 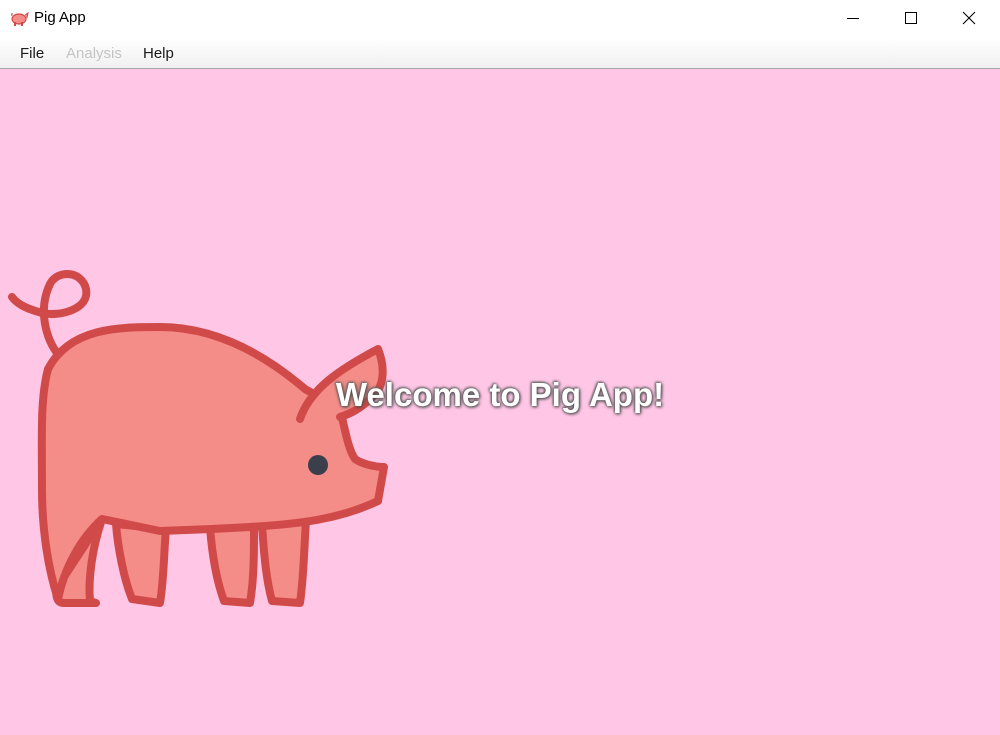 I want to click on pig-eye, so click(x=318, y=465).